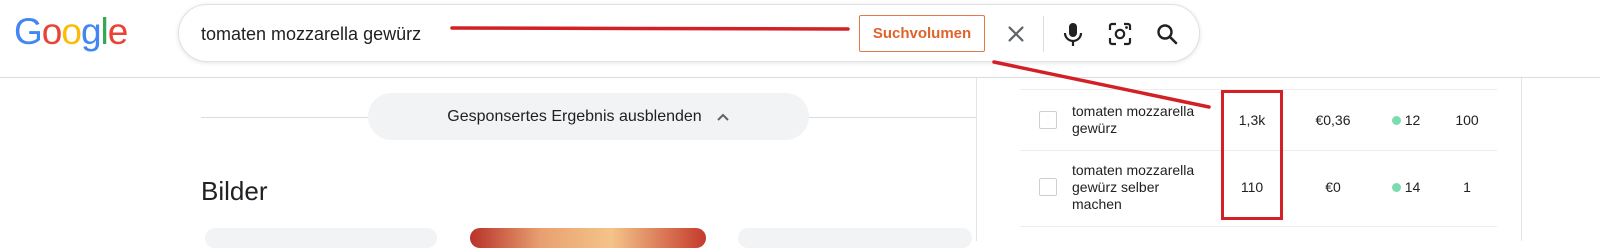 The image size is (1600, 248). I want to click on images-heading: Bilder, so click(234, 191).